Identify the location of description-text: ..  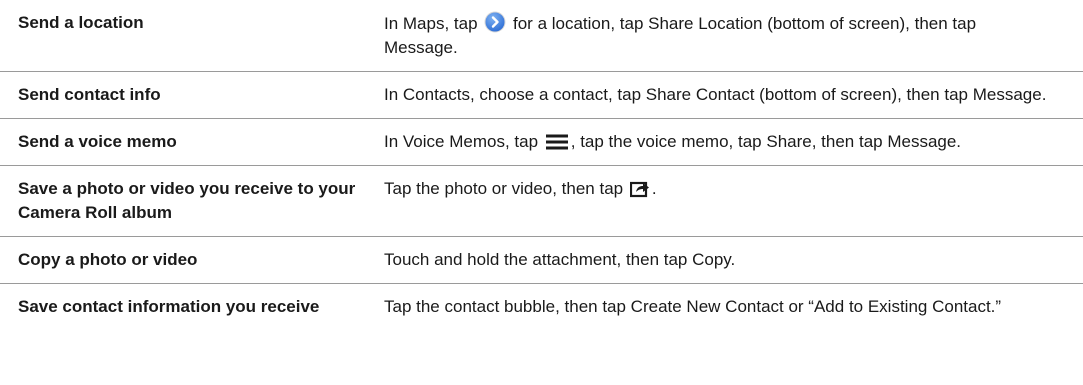
(654, 188).